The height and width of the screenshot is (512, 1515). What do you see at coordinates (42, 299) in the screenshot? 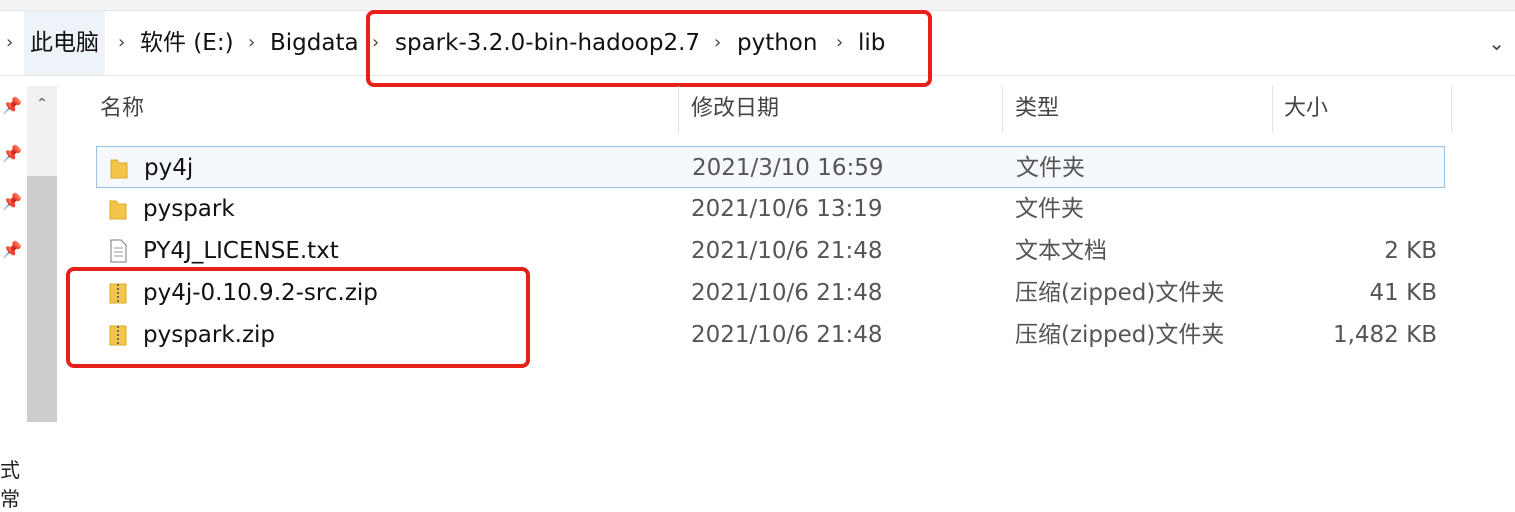
I see `scrollbar-thumb` at bounding box center [42, 299].